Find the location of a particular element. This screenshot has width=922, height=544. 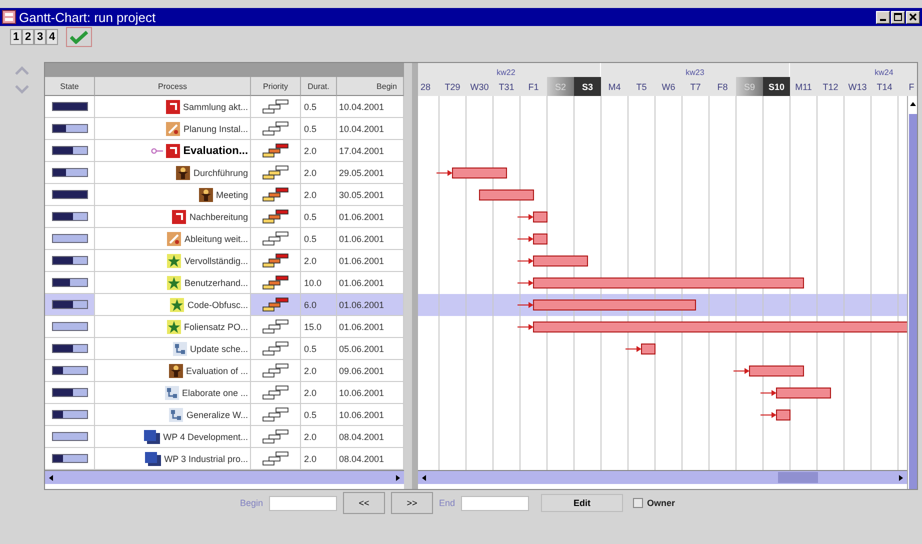

table-row: Code-Obfusc... 6.0 01.06.2001 is located at coordinates (224, 305).